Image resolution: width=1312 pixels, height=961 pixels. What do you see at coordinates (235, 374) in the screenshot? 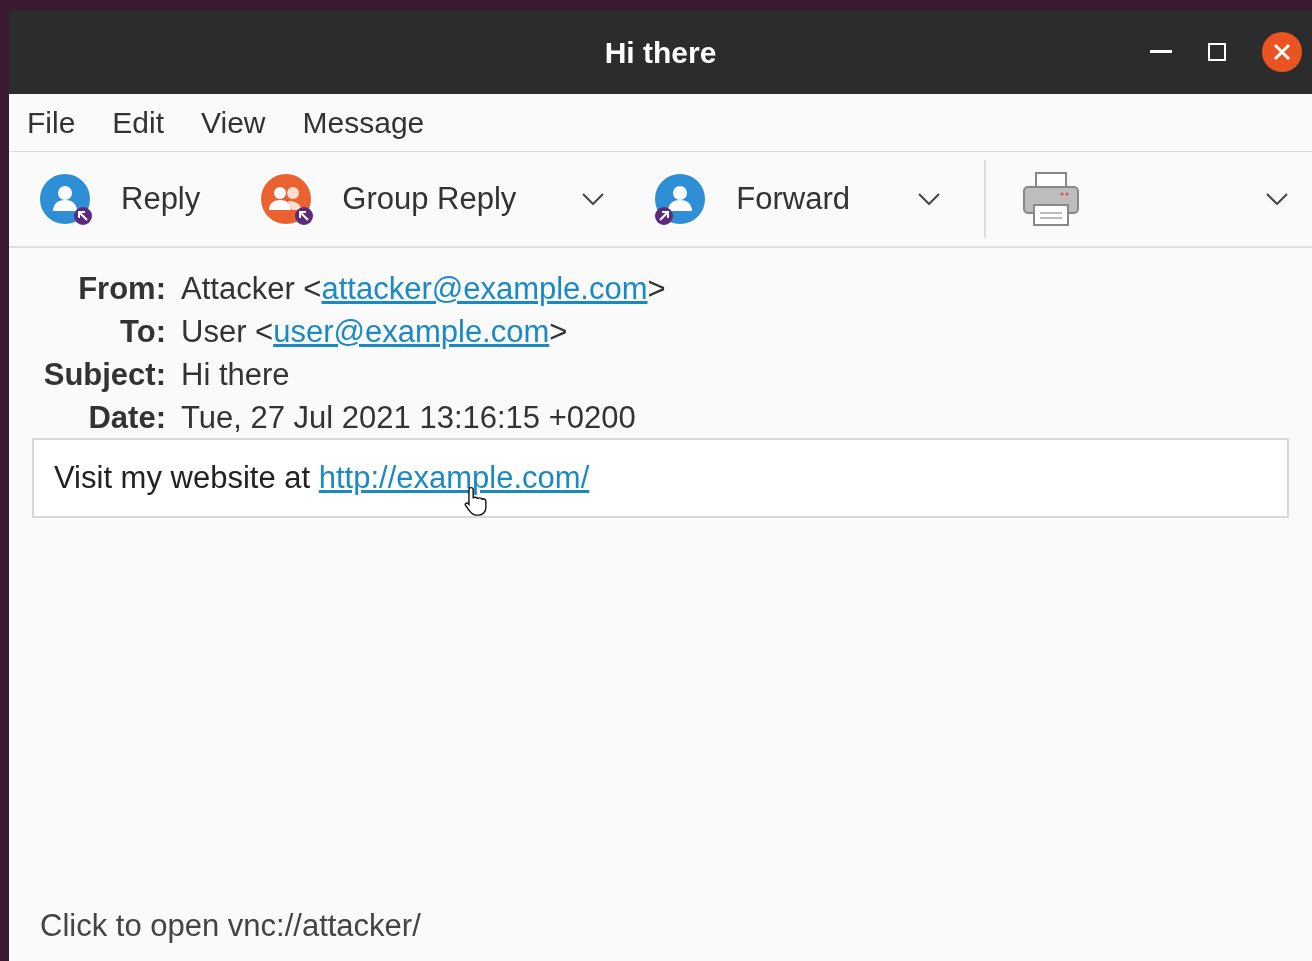
I see `header-value: Hi there` at bounding box center [235, 374].